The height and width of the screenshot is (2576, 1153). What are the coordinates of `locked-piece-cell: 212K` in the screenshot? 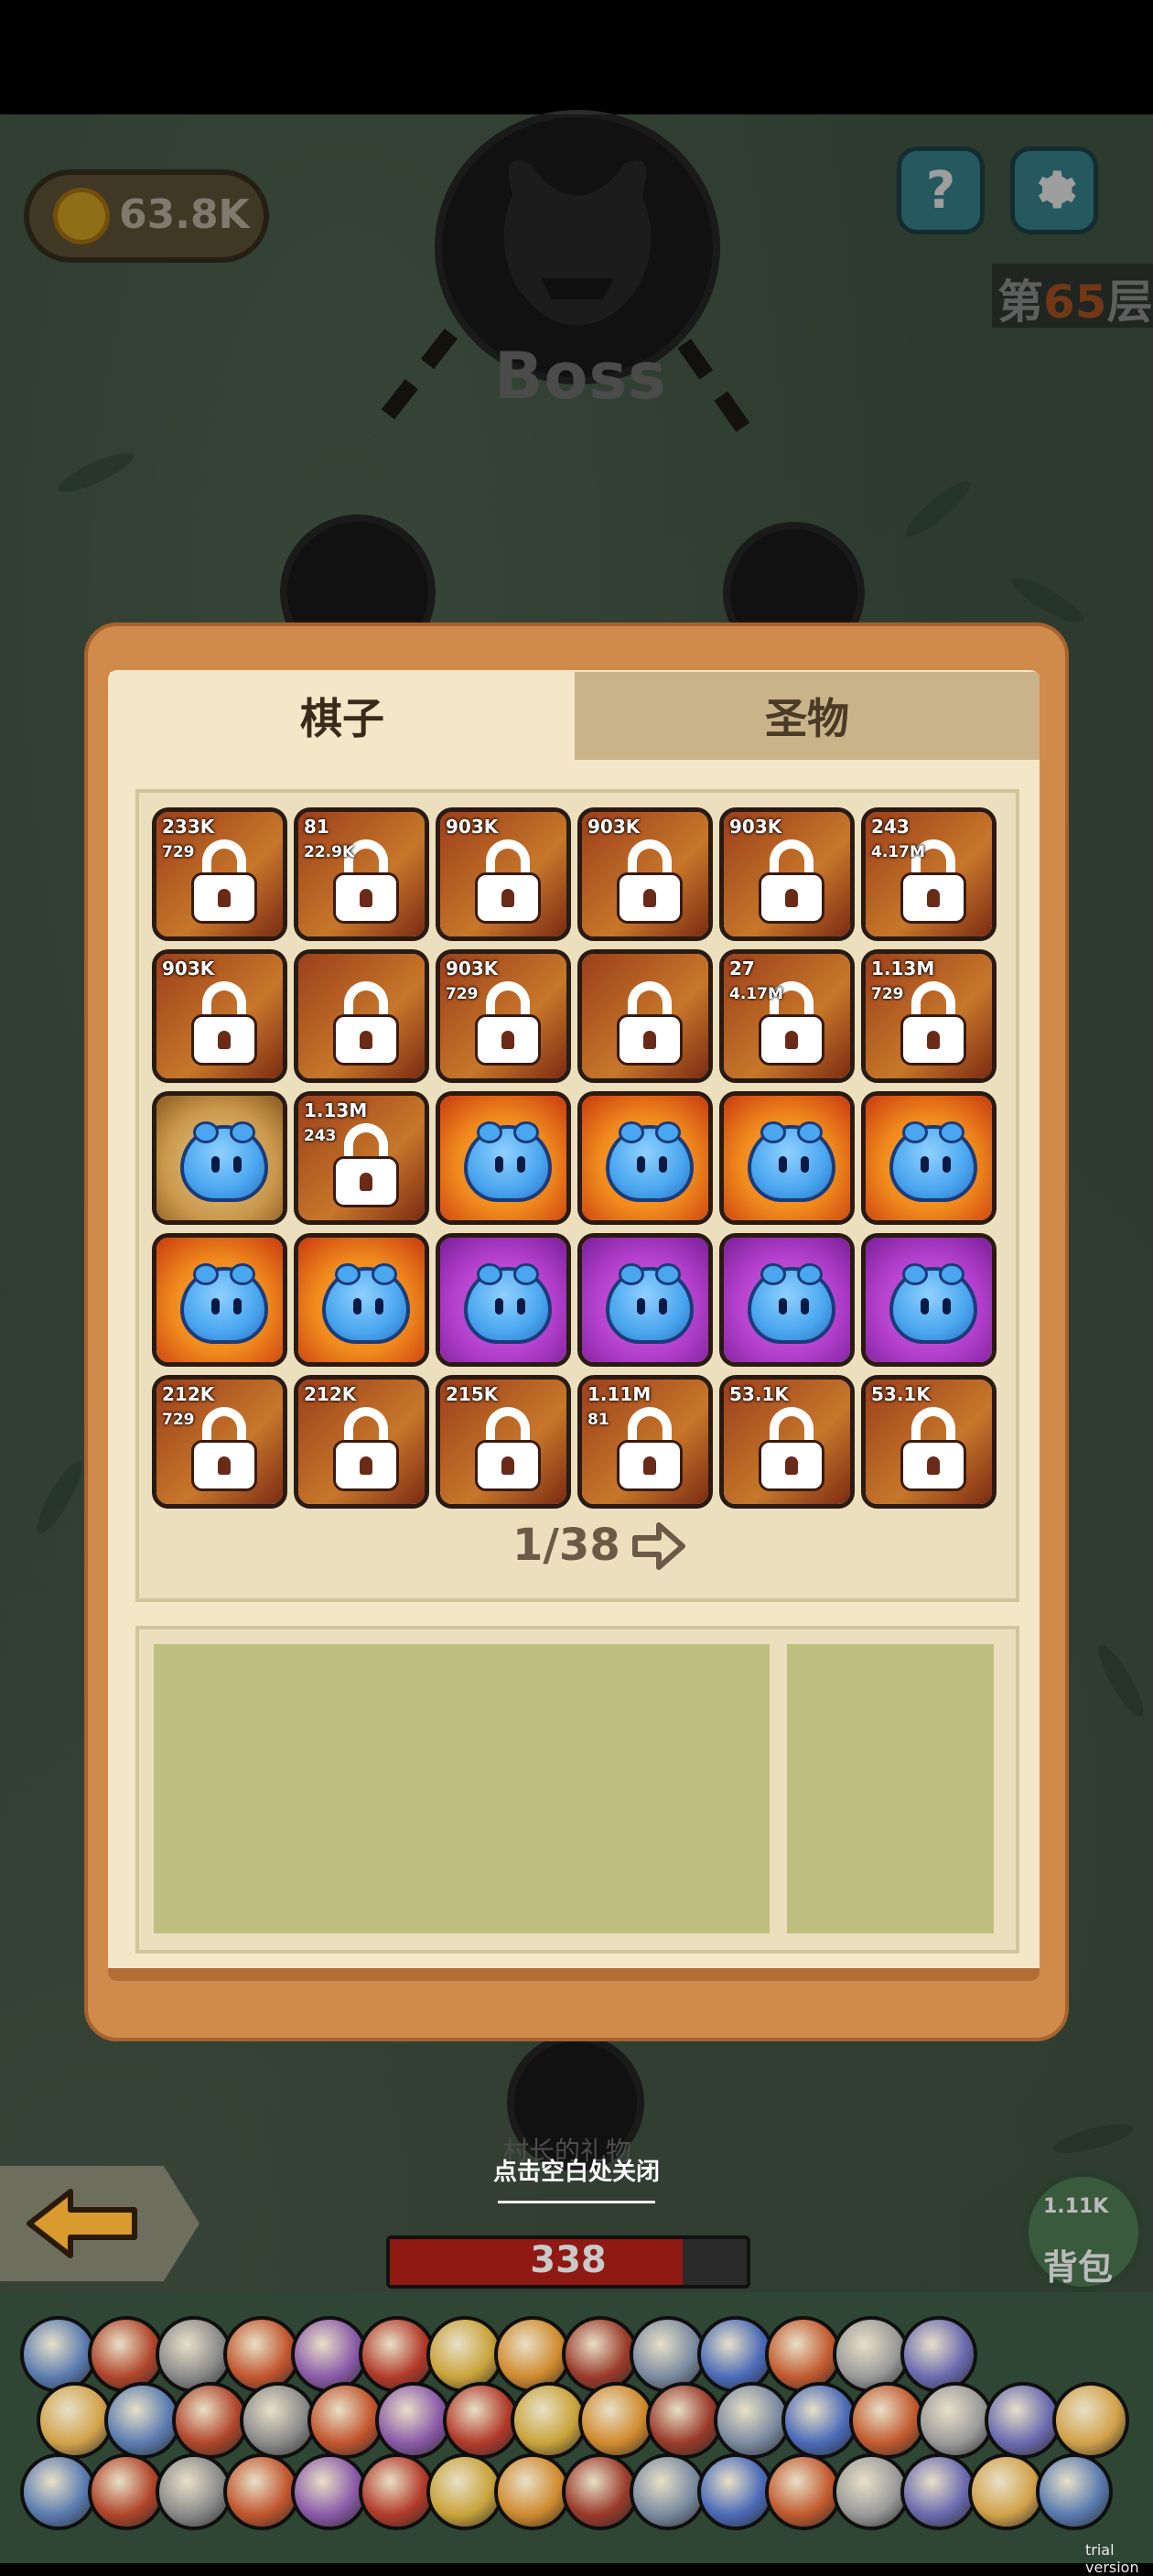 It's located at (362, 1442).